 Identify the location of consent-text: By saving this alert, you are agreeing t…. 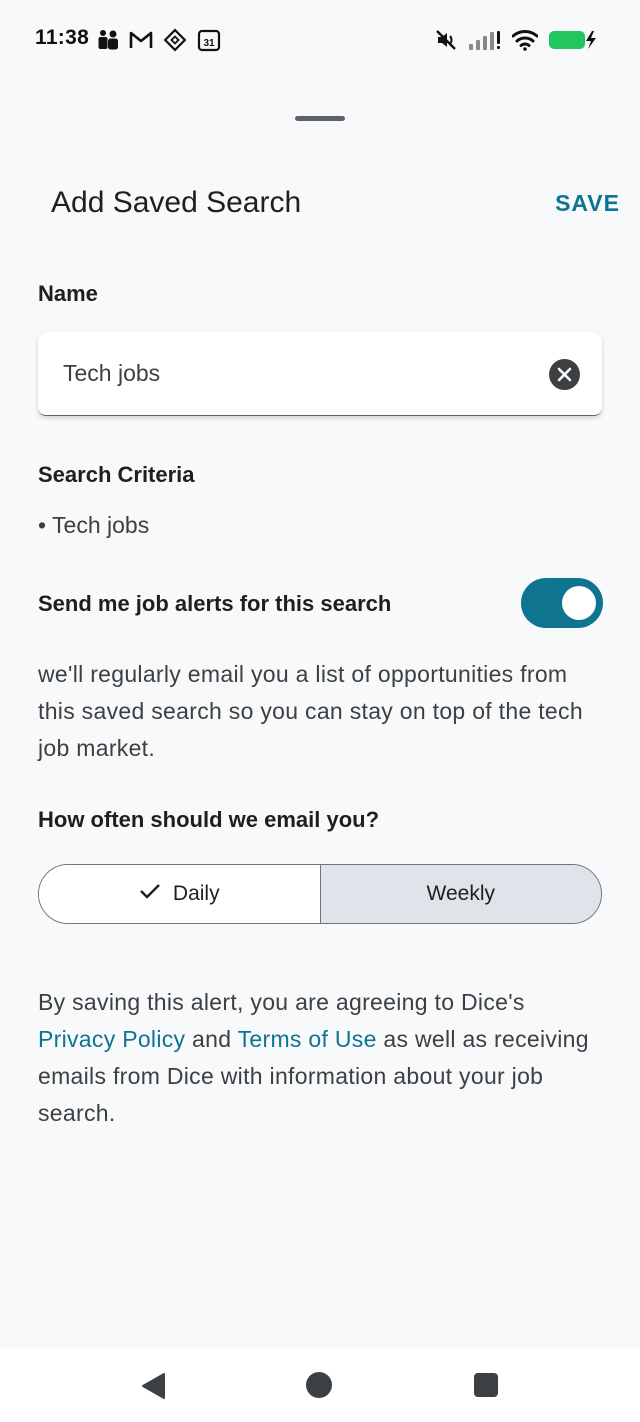
(318, 1058).